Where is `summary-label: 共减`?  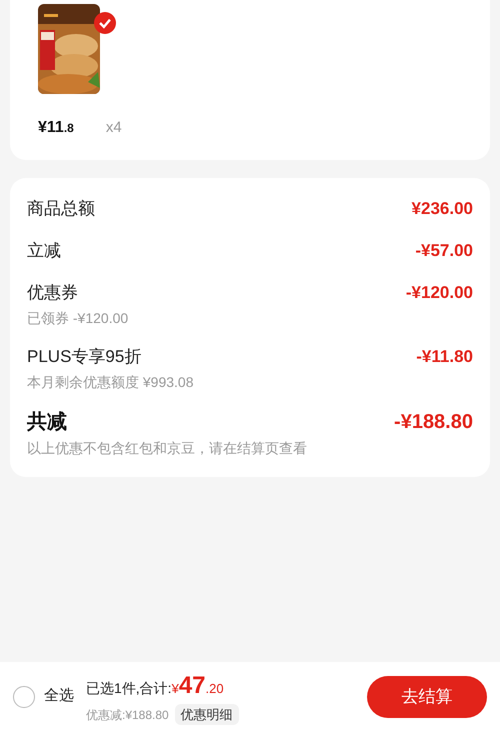 summary-label: 共减 is located at coordinates (47, 422).